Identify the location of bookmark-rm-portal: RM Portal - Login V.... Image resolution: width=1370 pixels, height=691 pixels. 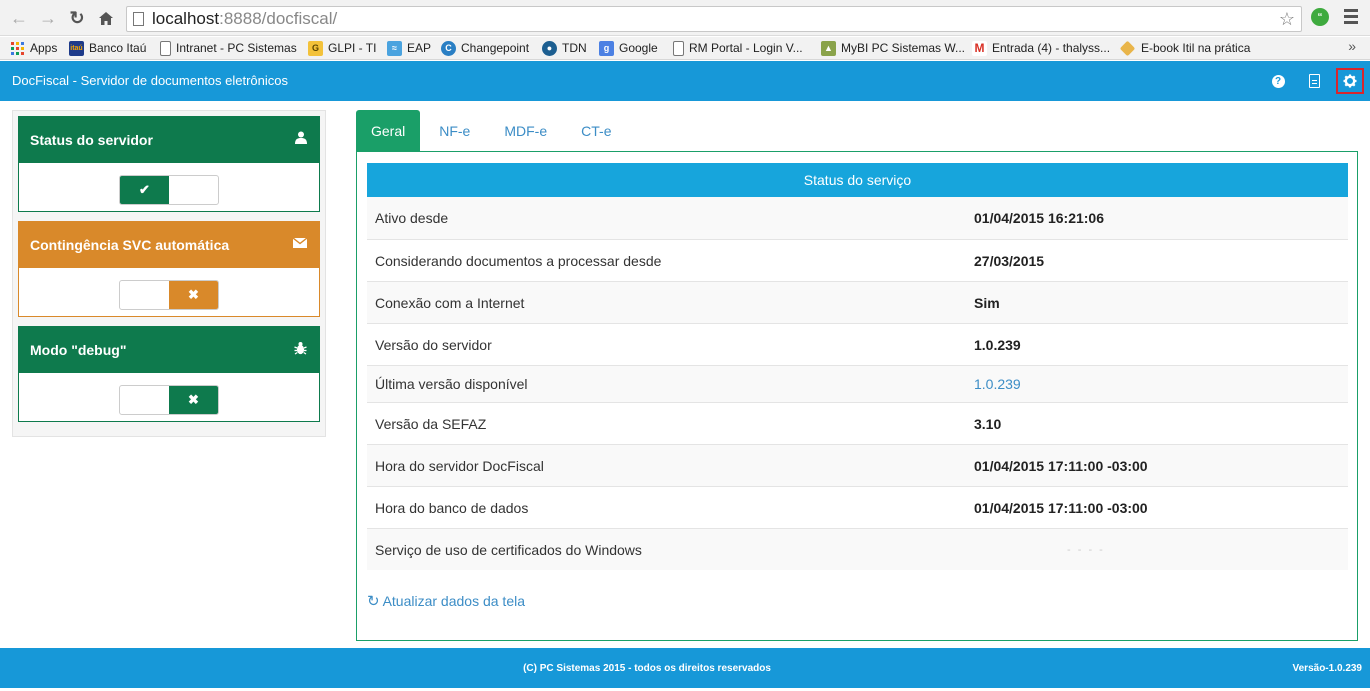
(738, 48).